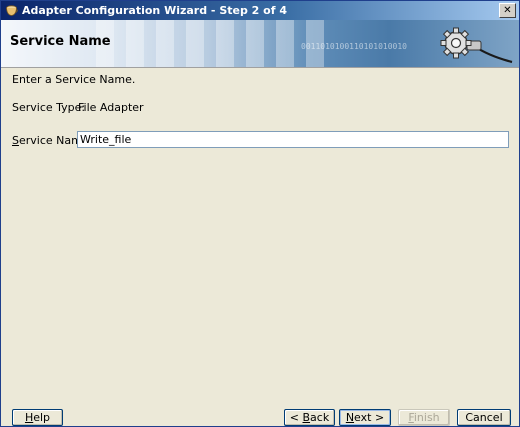 The height and width of the screenshot is (427, 520). What do you see at coordinates (369, 417) in the screenshot?
I see `next-button-label: ext >` at bounding box center [369, 417].